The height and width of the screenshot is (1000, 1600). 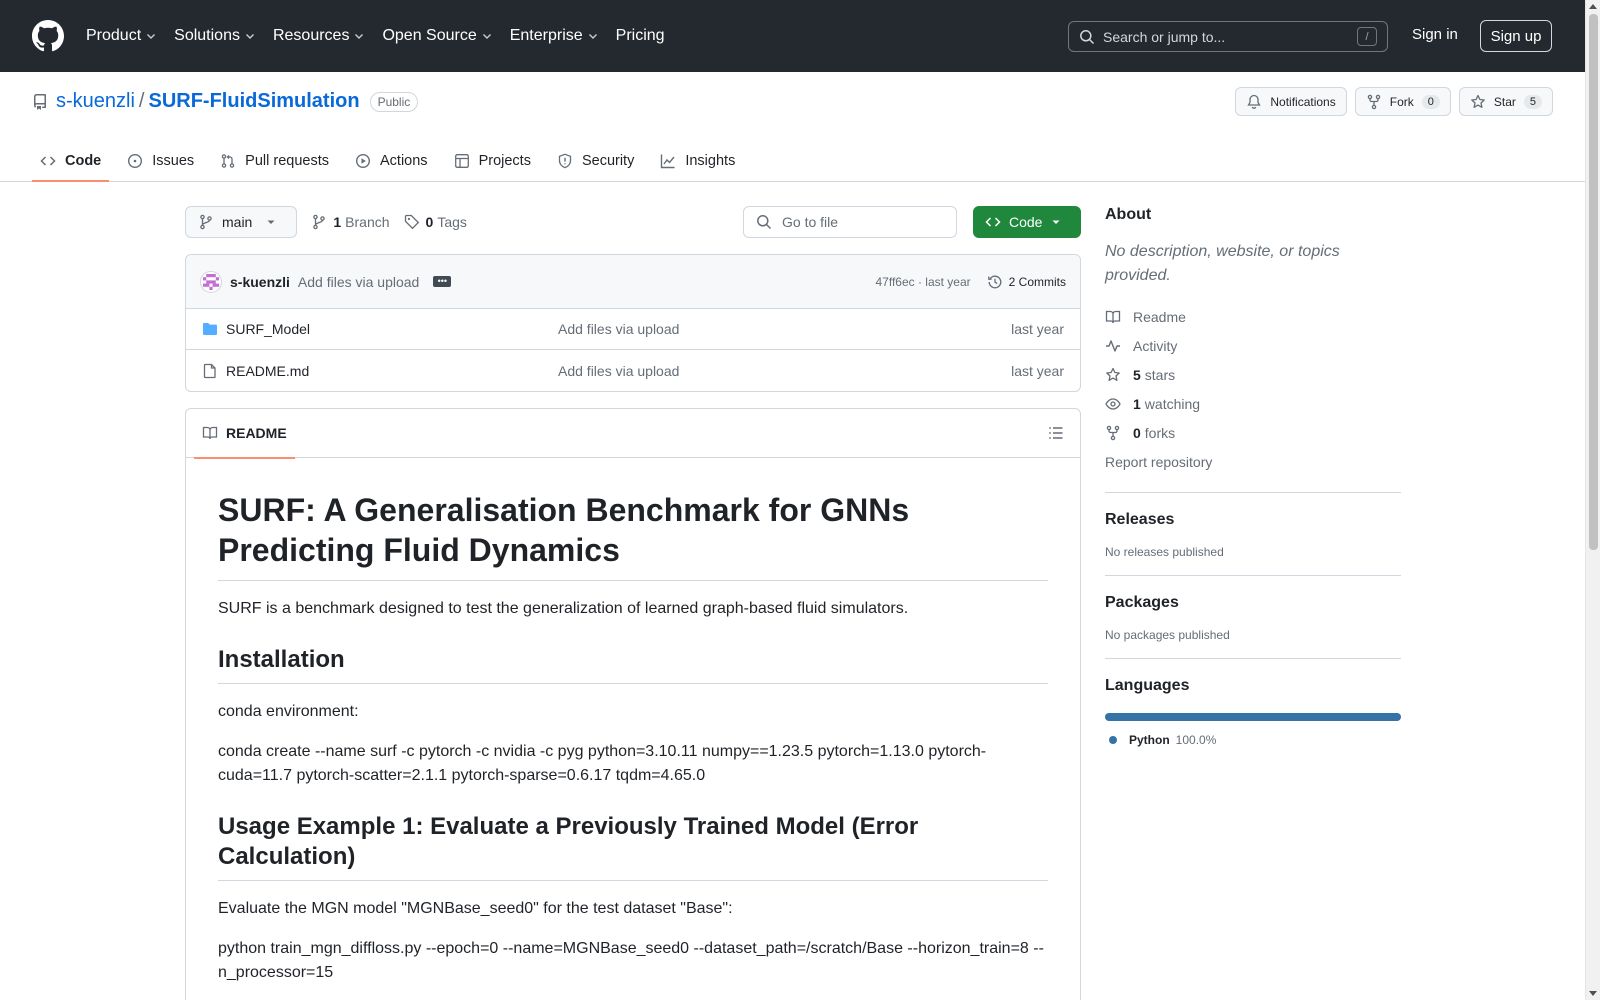 I want to click on stars-link: 5 stars, so click(x=1253, y=374).